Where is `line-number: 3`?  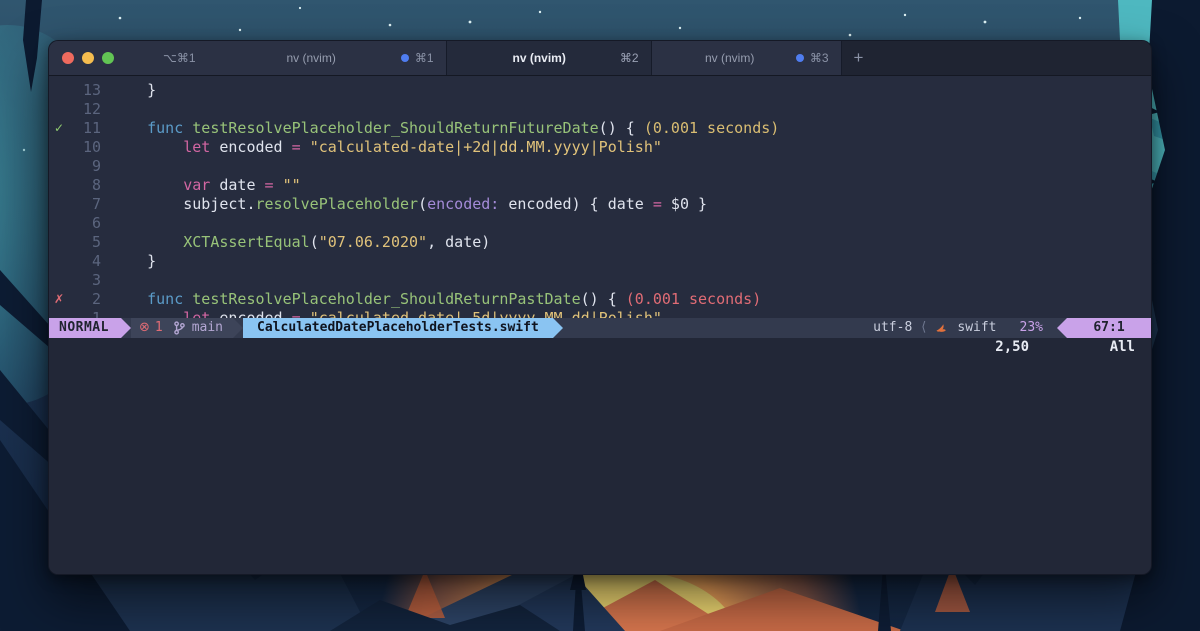
line-number: 3 is located at coordinates (96, 280).